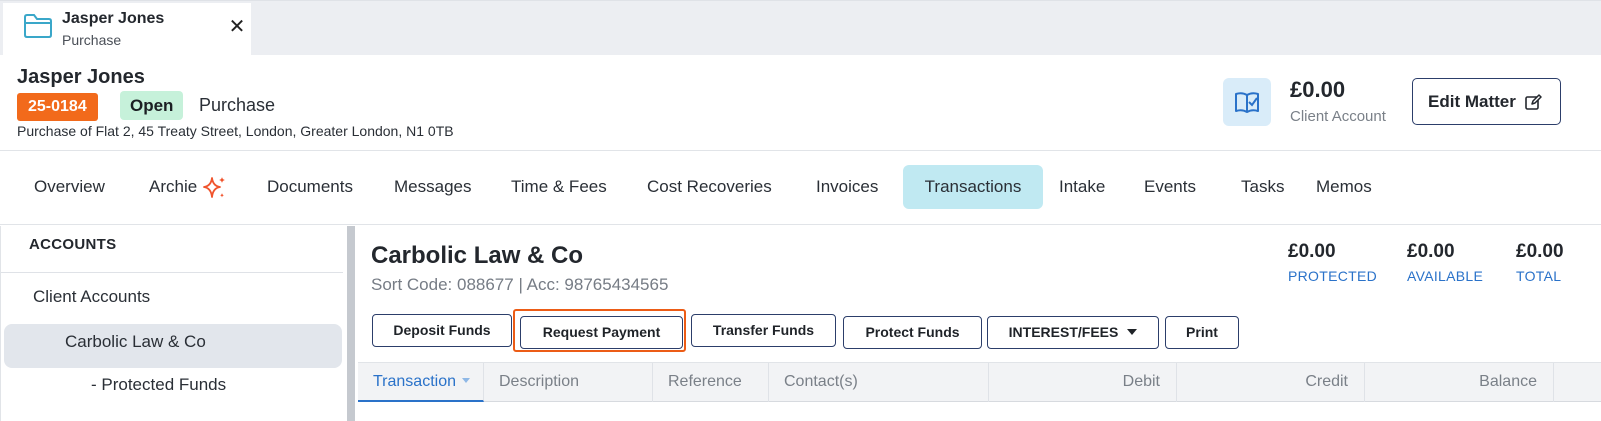  Describe the element at coordinates (442, 330) in the screenshot. I see `deposit-funds-button: Deposit Funds` at that location.